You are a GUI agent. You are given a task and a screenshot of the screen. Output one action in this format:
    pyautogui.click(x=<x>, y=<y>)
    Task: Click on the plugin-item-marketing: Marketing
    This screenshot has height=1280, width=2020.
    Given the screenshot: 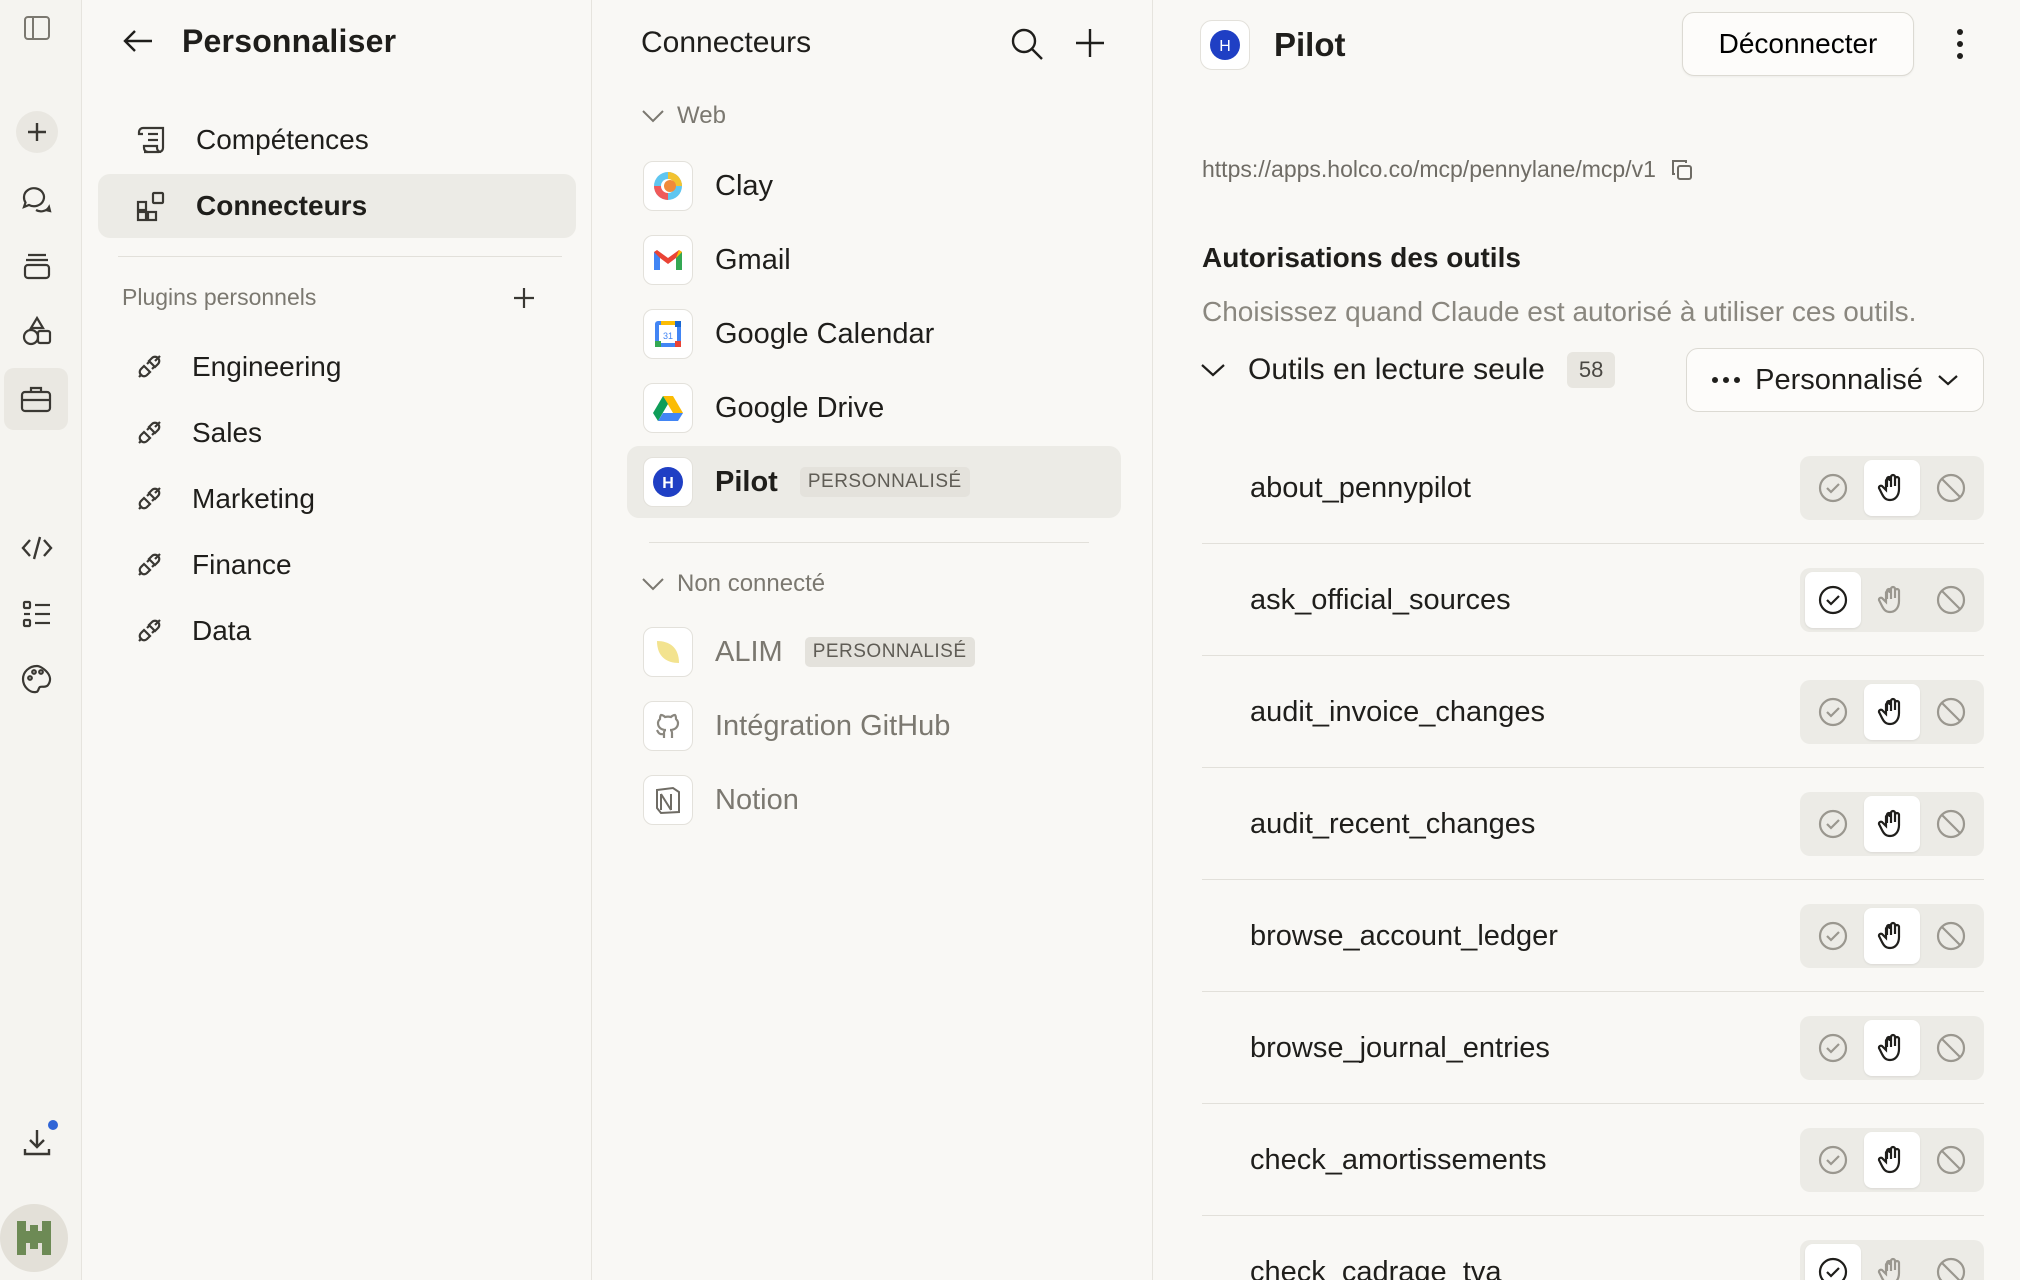 What is the action you would take?
    pyautogui.click(x=224, y=499)
    